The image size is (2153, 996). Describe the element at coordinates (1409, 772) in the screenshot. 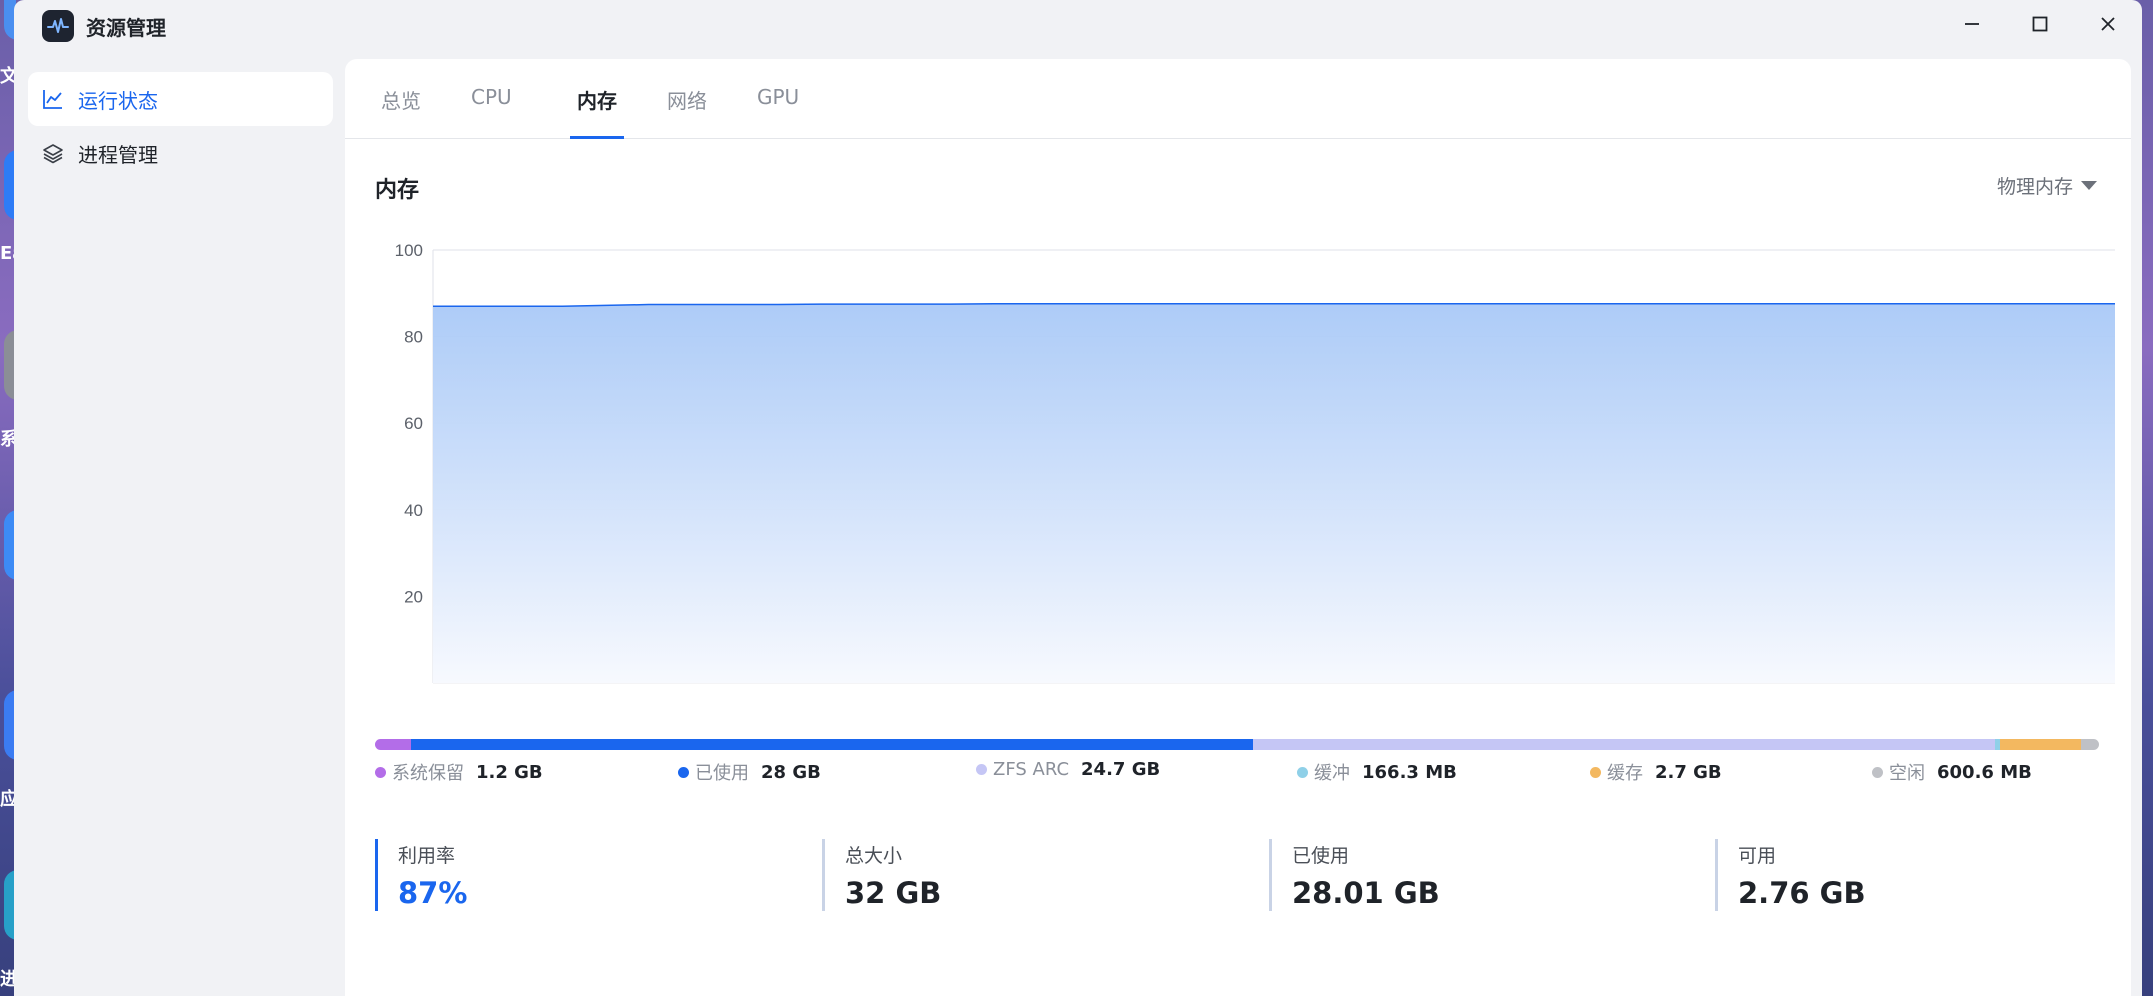

I see `legend-value: 166.3 MB` at that location.